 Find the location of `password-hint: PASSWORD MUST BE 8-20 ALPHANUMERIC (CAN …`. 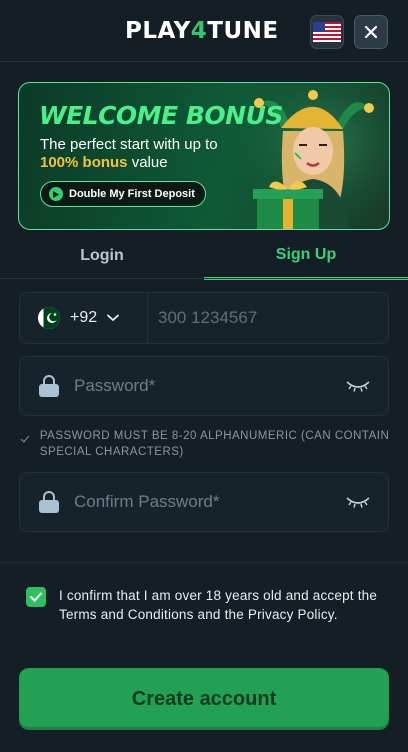

password-hint: PASSWORD MUST BE 8-20 ALPHANUMERIC (CAN … is located at coordinates (205, 444).